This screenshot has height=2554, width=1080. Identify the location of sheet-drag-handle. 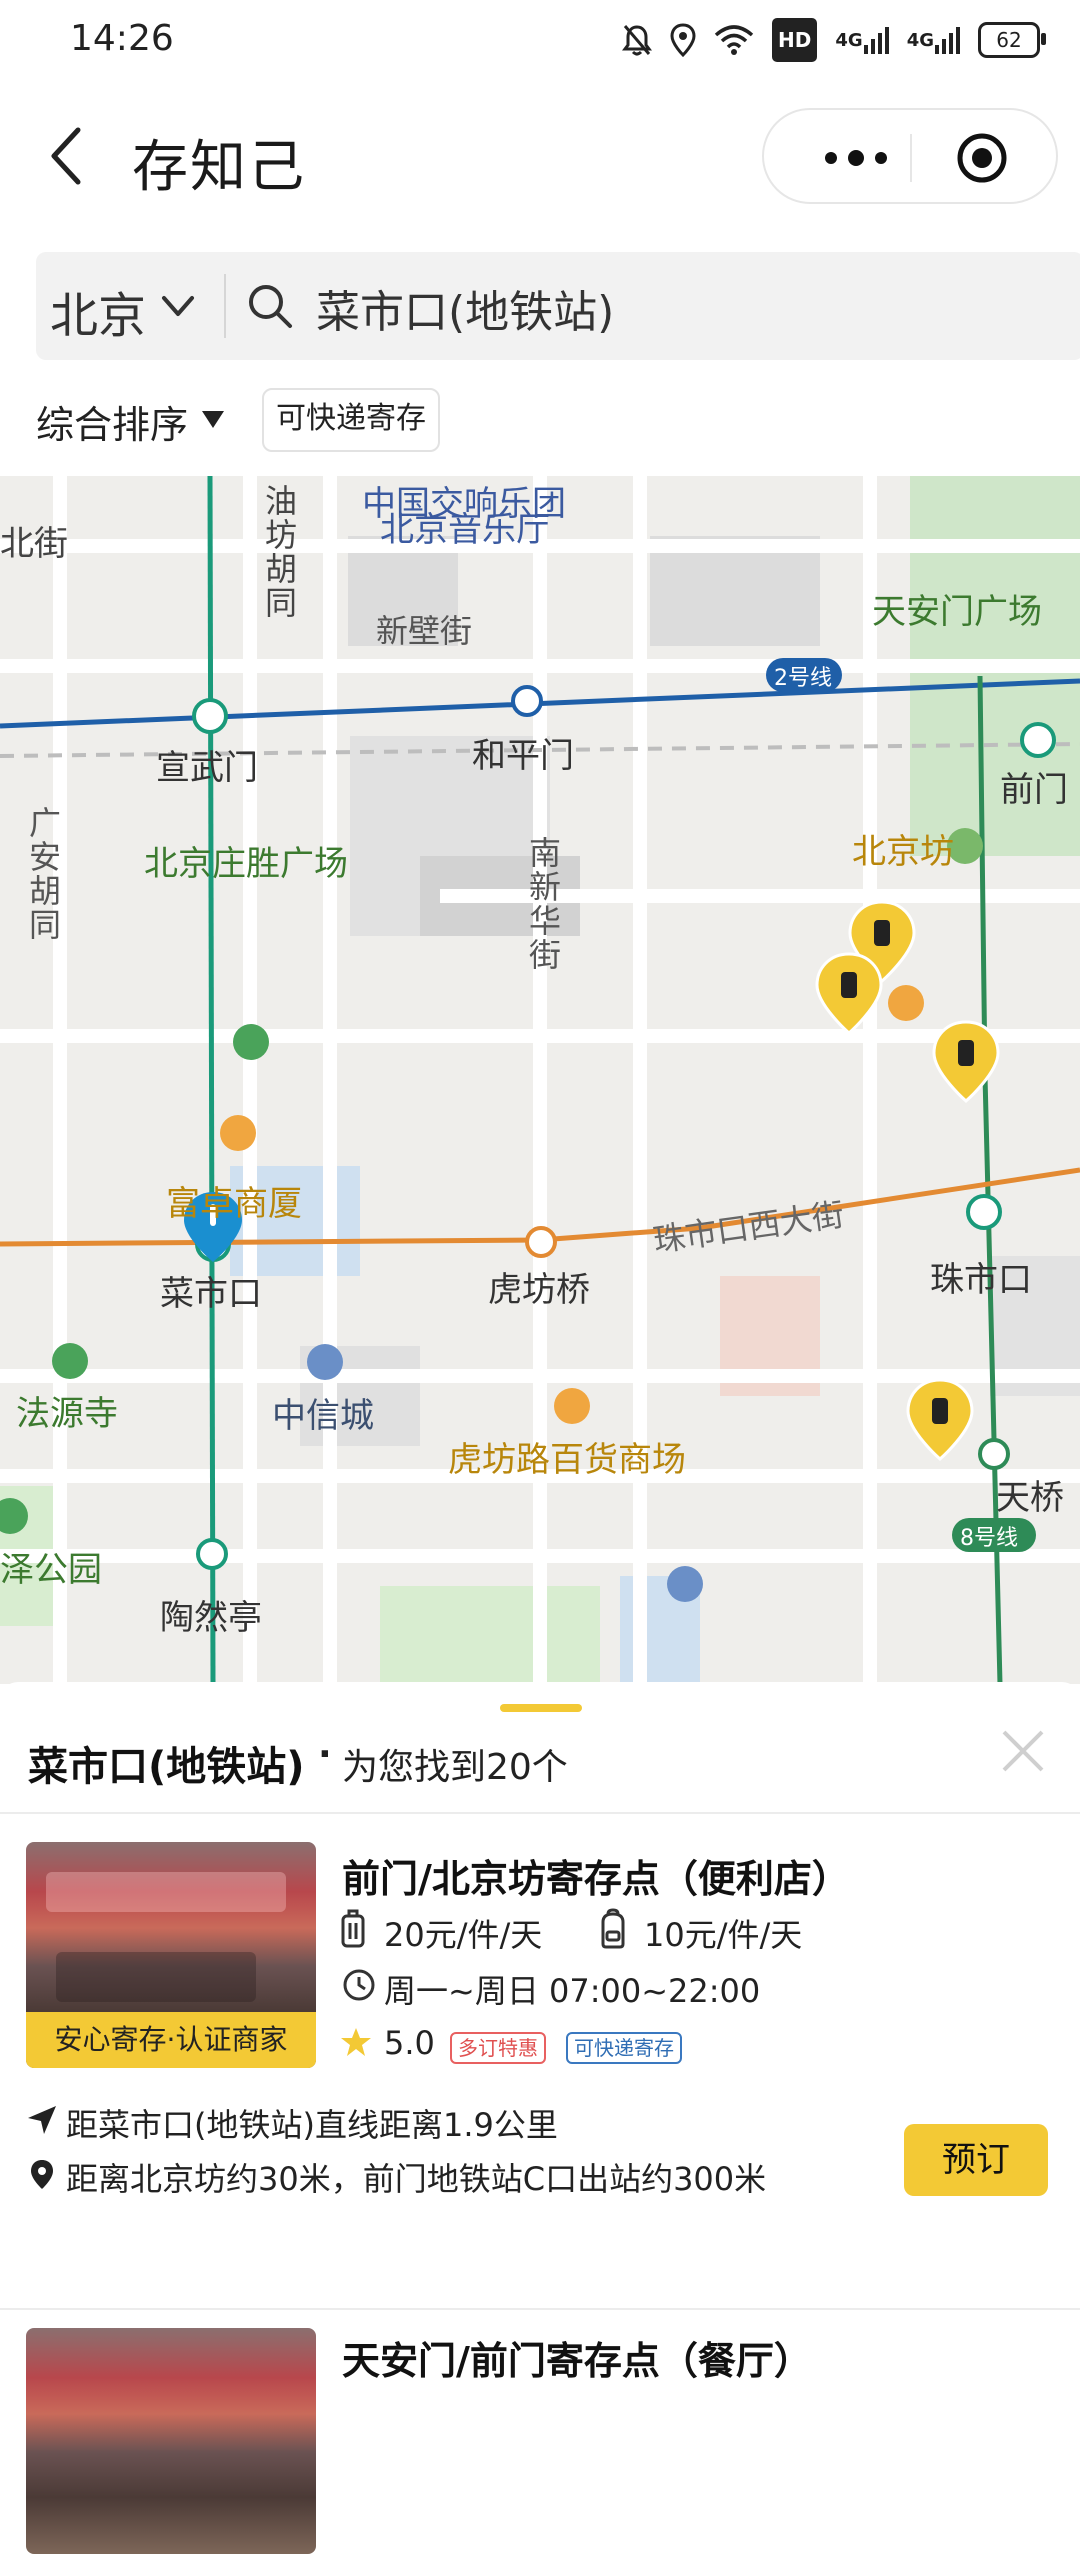
(541, 1708).